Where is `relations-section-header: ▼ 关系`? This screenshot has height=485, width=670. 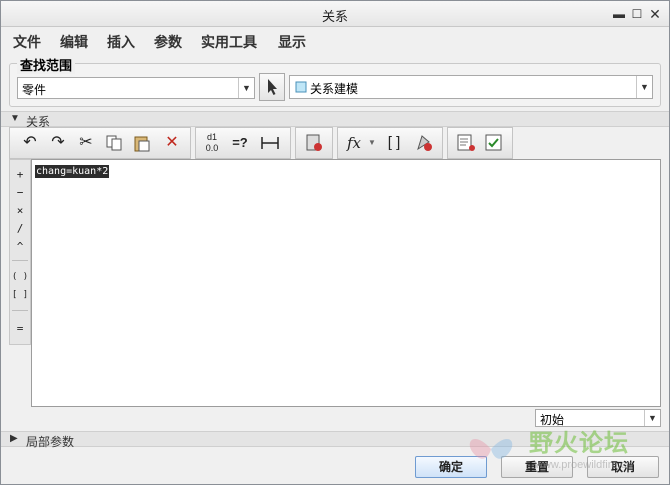 relations-section-header: ▼ 关系 is located at coordinates (335, 120).